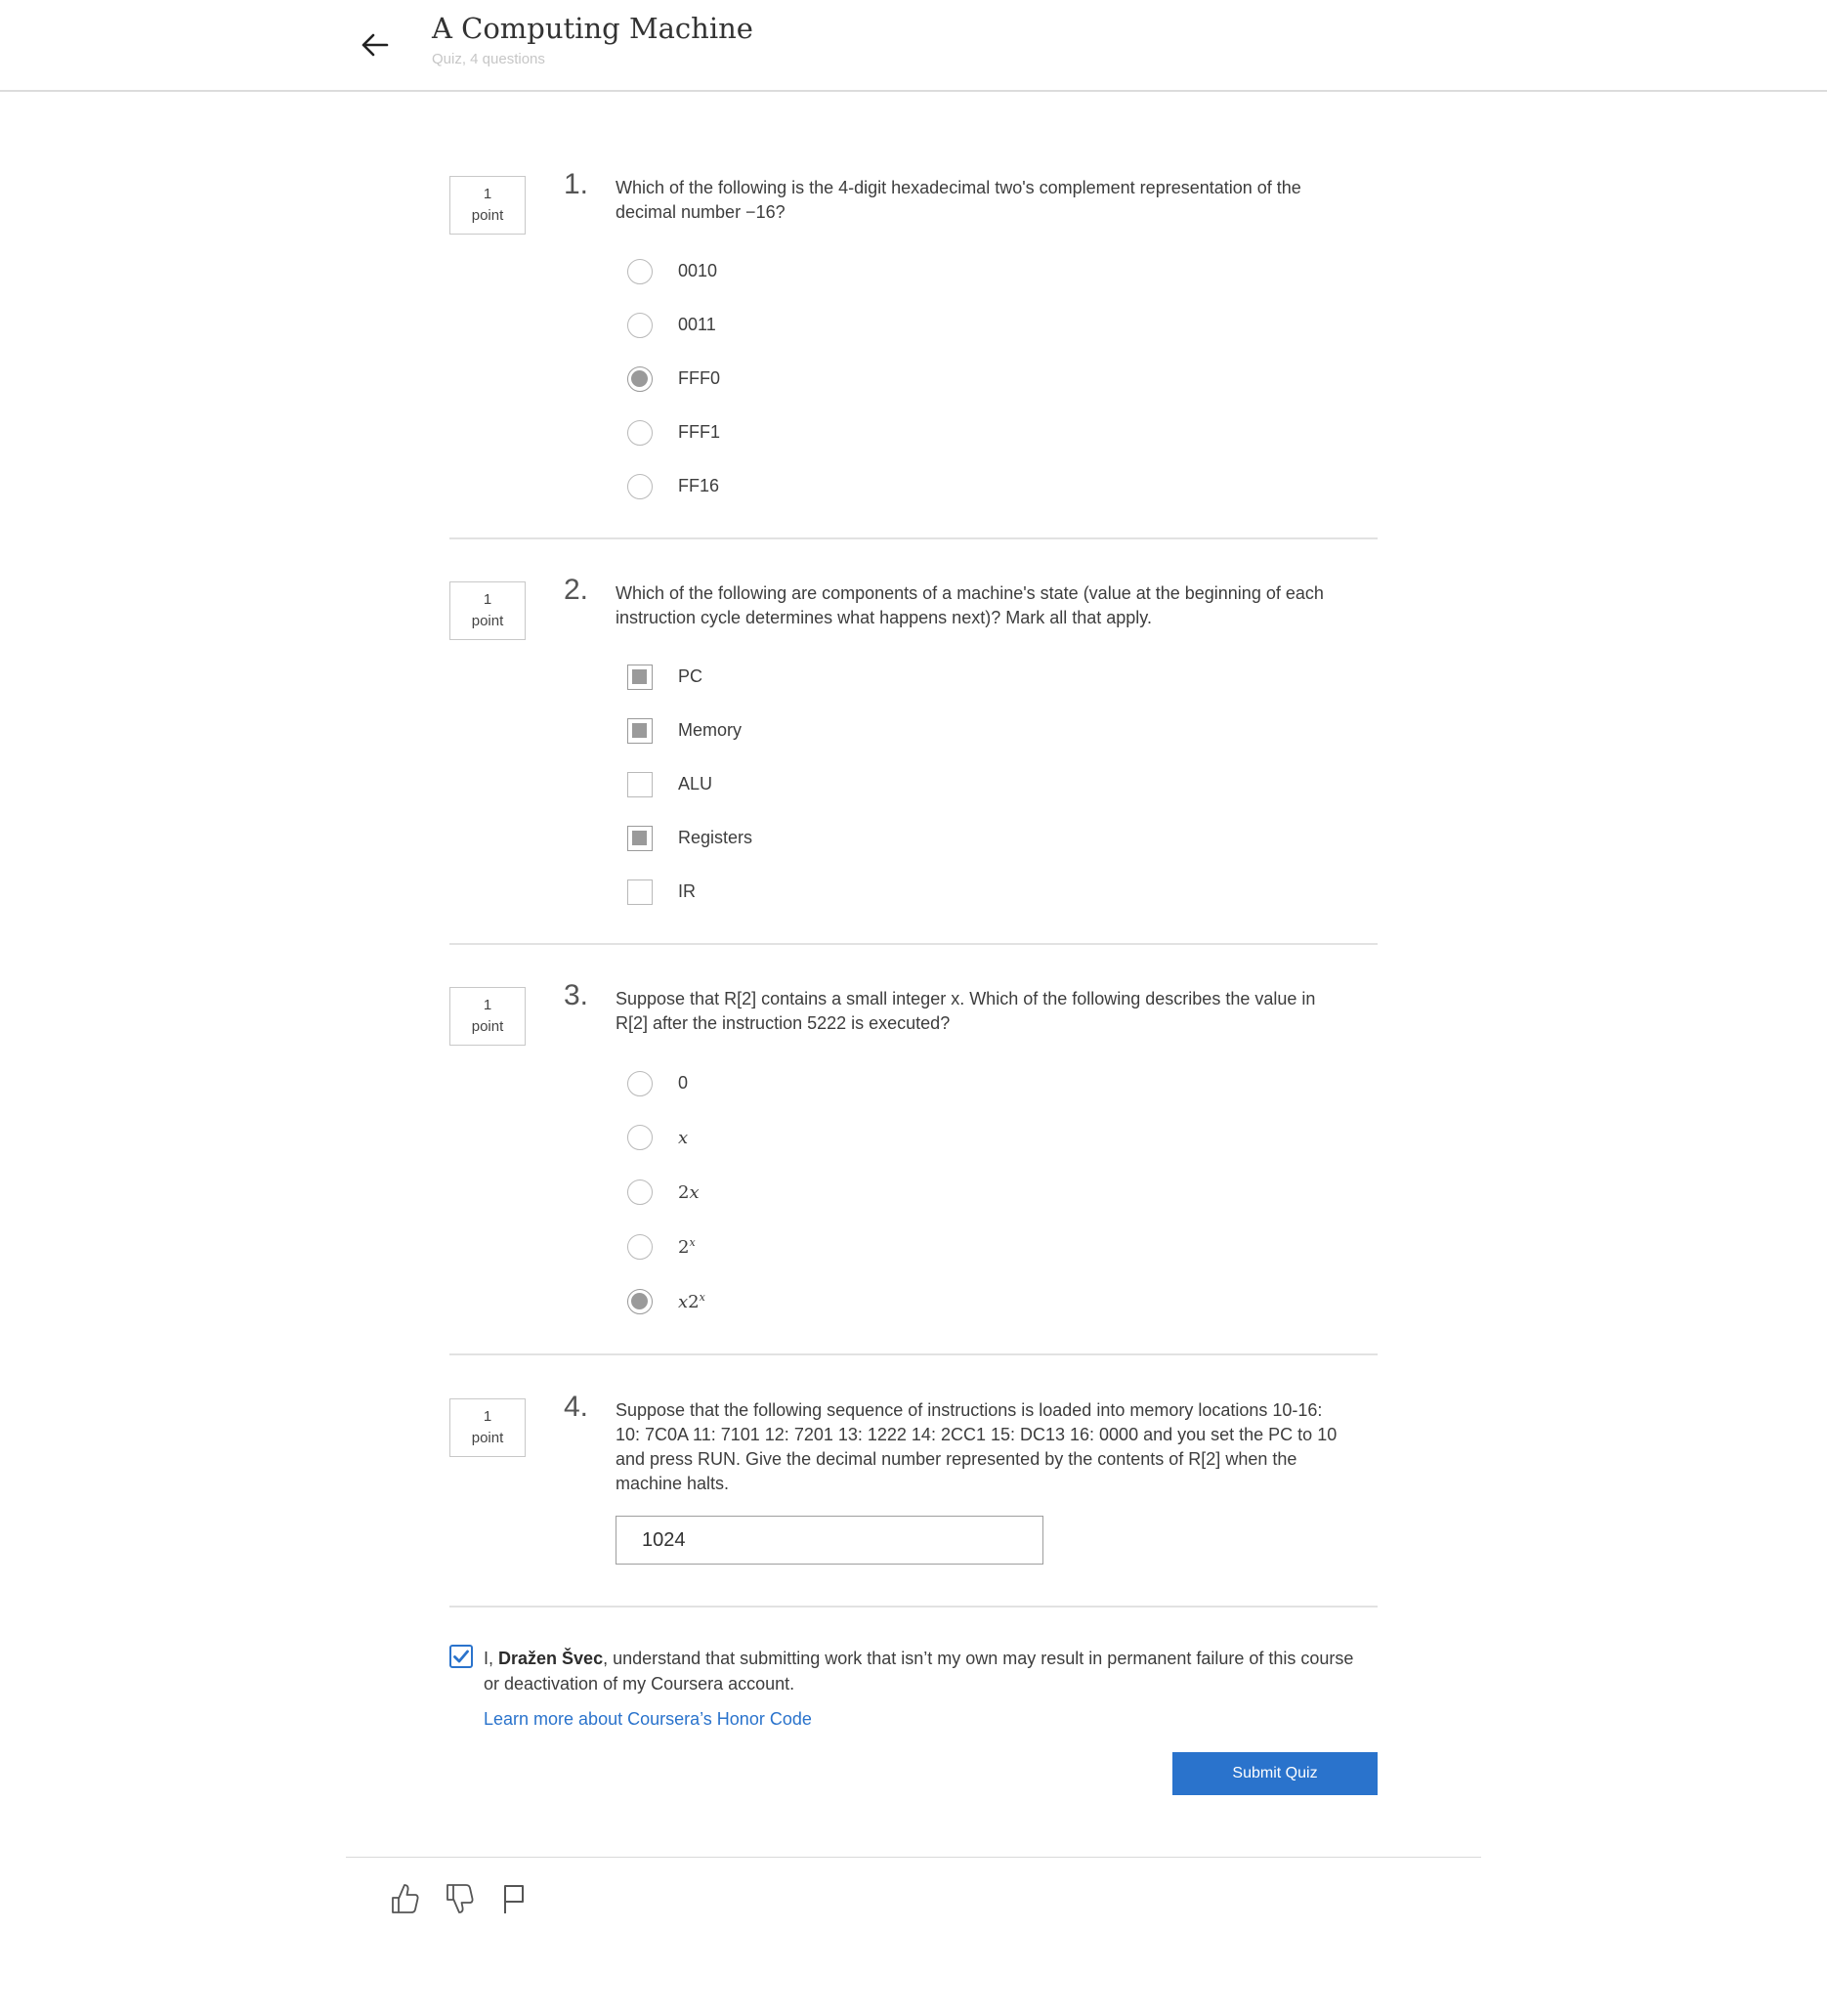 This screenshot has height=2016, width=1827. I want to click on option-x-2-power-x: x2x, so click(666, 1301).